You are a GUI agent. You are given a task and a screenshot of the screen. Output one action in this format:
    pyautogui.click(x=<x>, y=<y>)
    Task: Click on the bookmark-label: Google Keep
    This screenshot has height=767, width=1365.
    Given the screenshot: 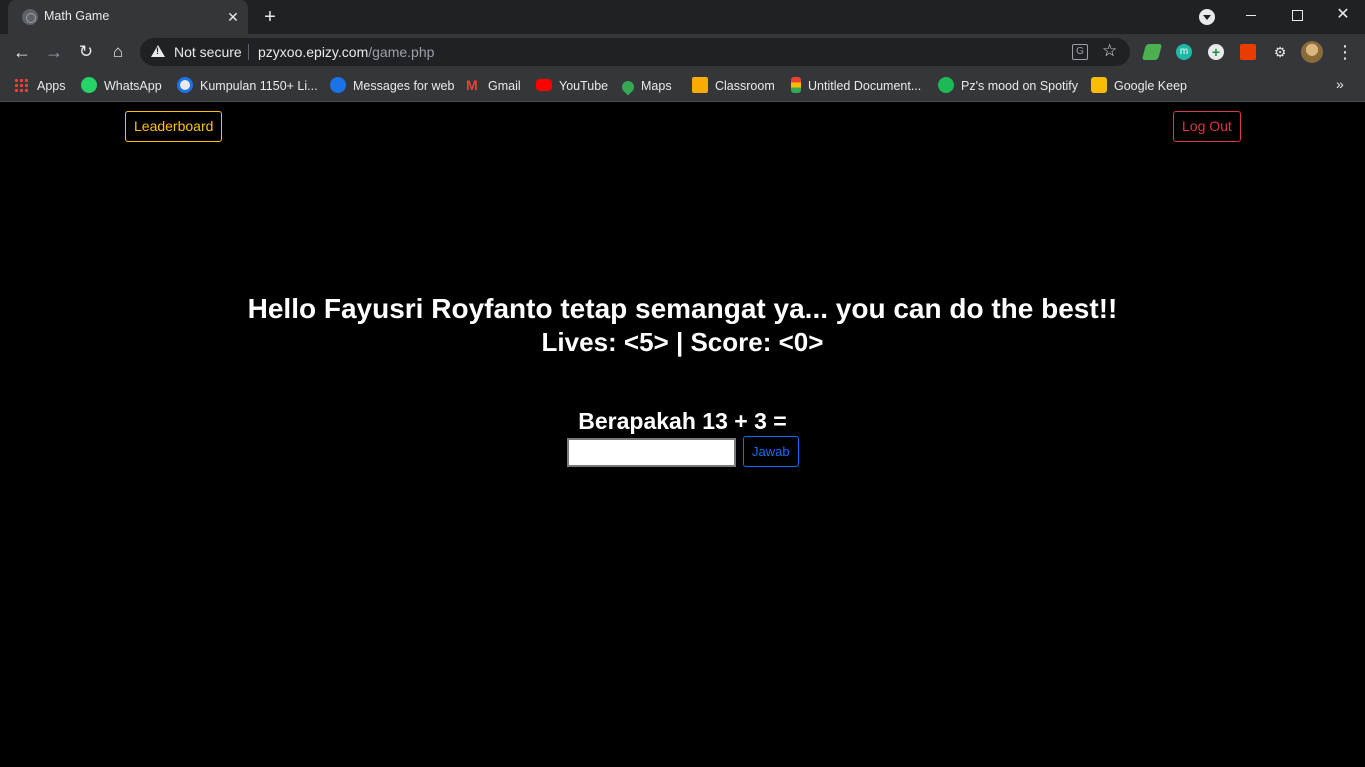 What is the action you would take?
    pyautogui.click(x=1150, y=86)
    